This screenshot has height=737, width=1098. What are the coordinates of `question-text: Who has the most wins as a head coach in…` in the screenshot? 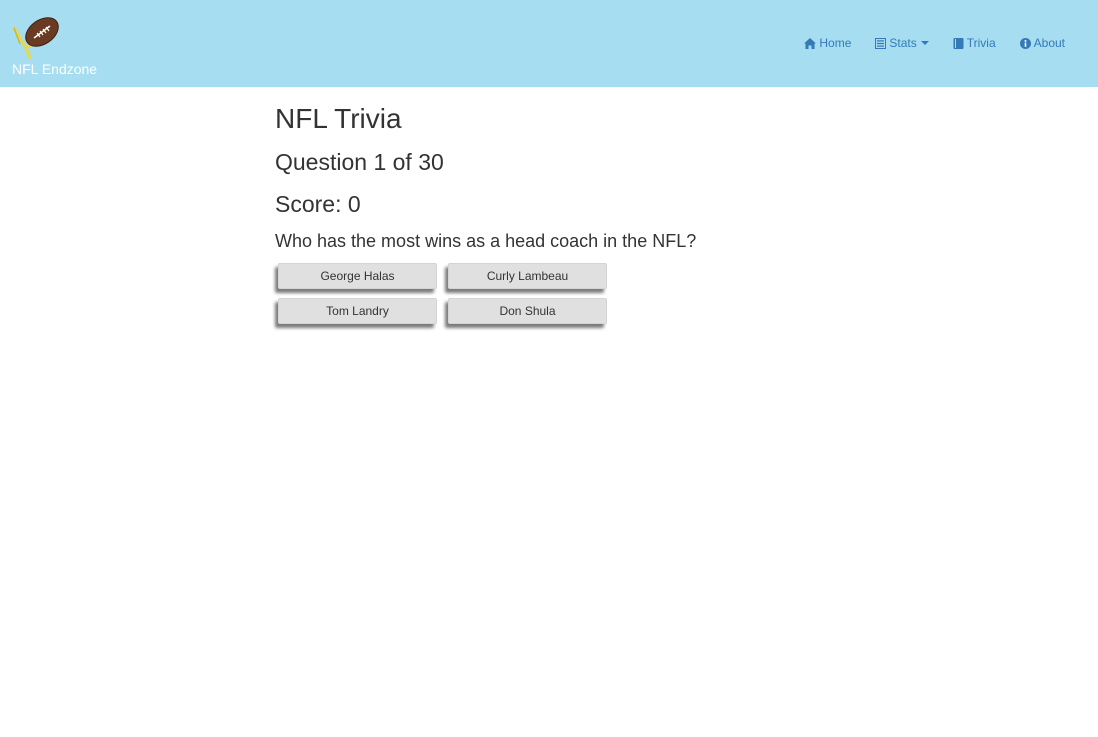 It's located at (486, 241).